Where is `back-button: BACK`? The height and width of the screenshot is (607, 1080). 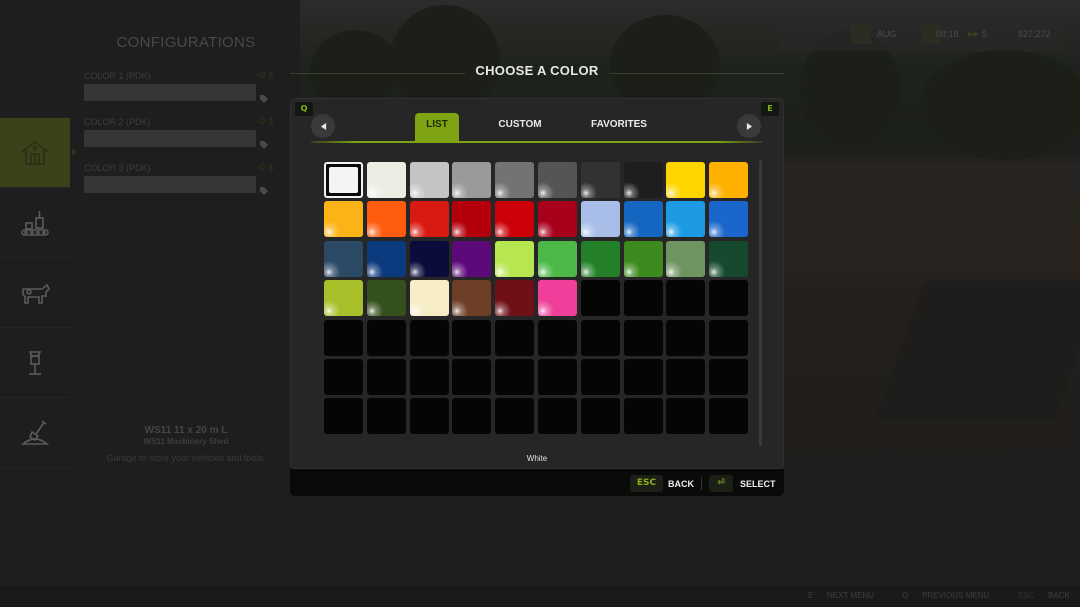
back-button: BACK is located at coordinates (681, 484).